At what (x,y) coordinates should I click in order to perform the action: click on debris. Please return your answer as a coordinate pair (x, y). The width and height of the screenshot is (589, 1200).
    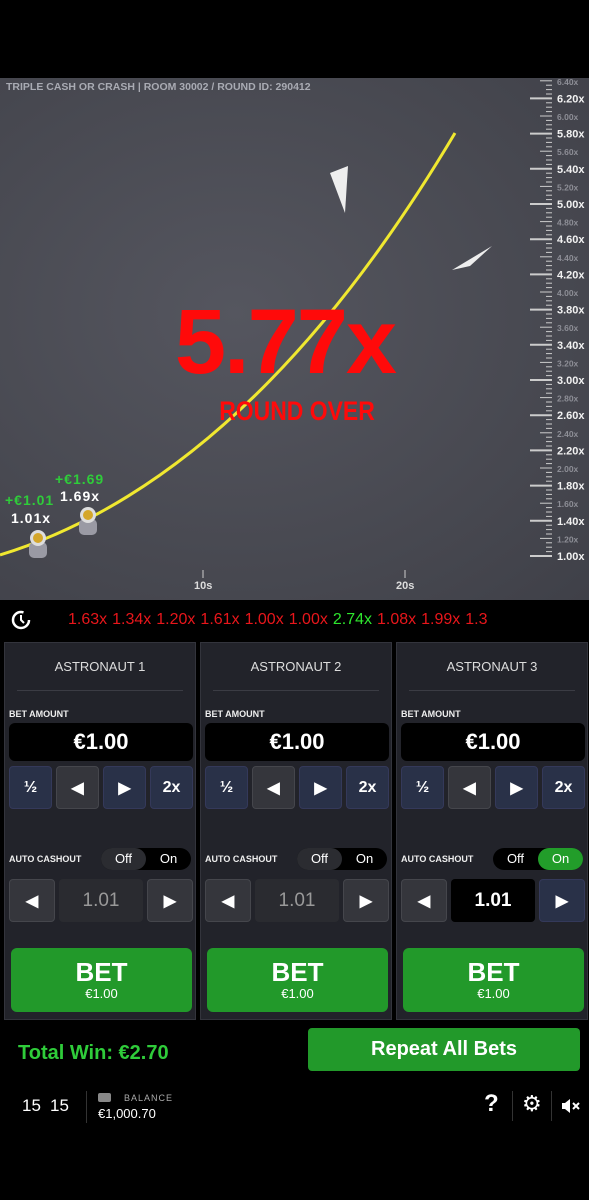
    Looking at the image, I should click on (472, 258).